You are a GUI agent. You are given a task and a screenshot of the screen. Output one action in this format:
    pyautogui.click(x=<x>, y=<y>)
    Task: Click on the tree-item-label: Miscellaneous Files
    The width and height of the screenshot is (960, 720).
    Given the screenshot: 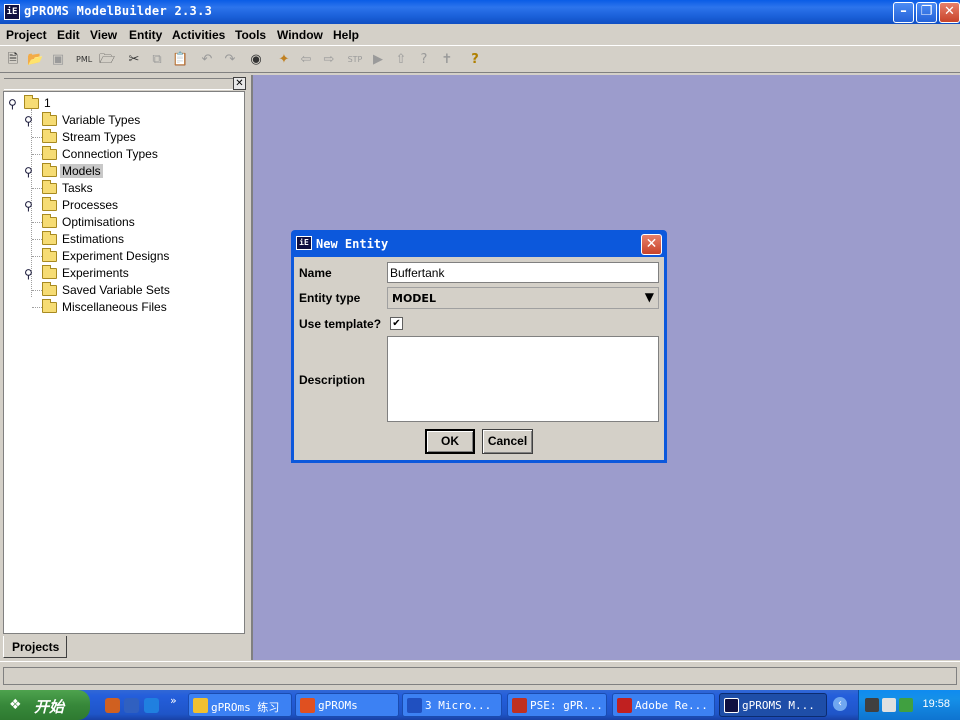 What is the action you would take?
    pyautogui.click(x=114, y=307)
    